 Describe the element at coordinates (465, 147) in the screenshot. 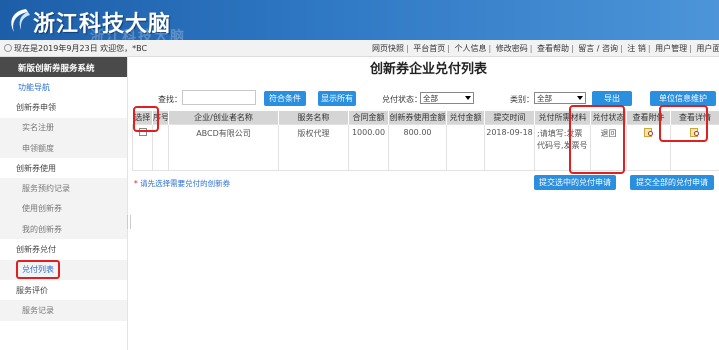

I see `row-payout-amount` at that location.